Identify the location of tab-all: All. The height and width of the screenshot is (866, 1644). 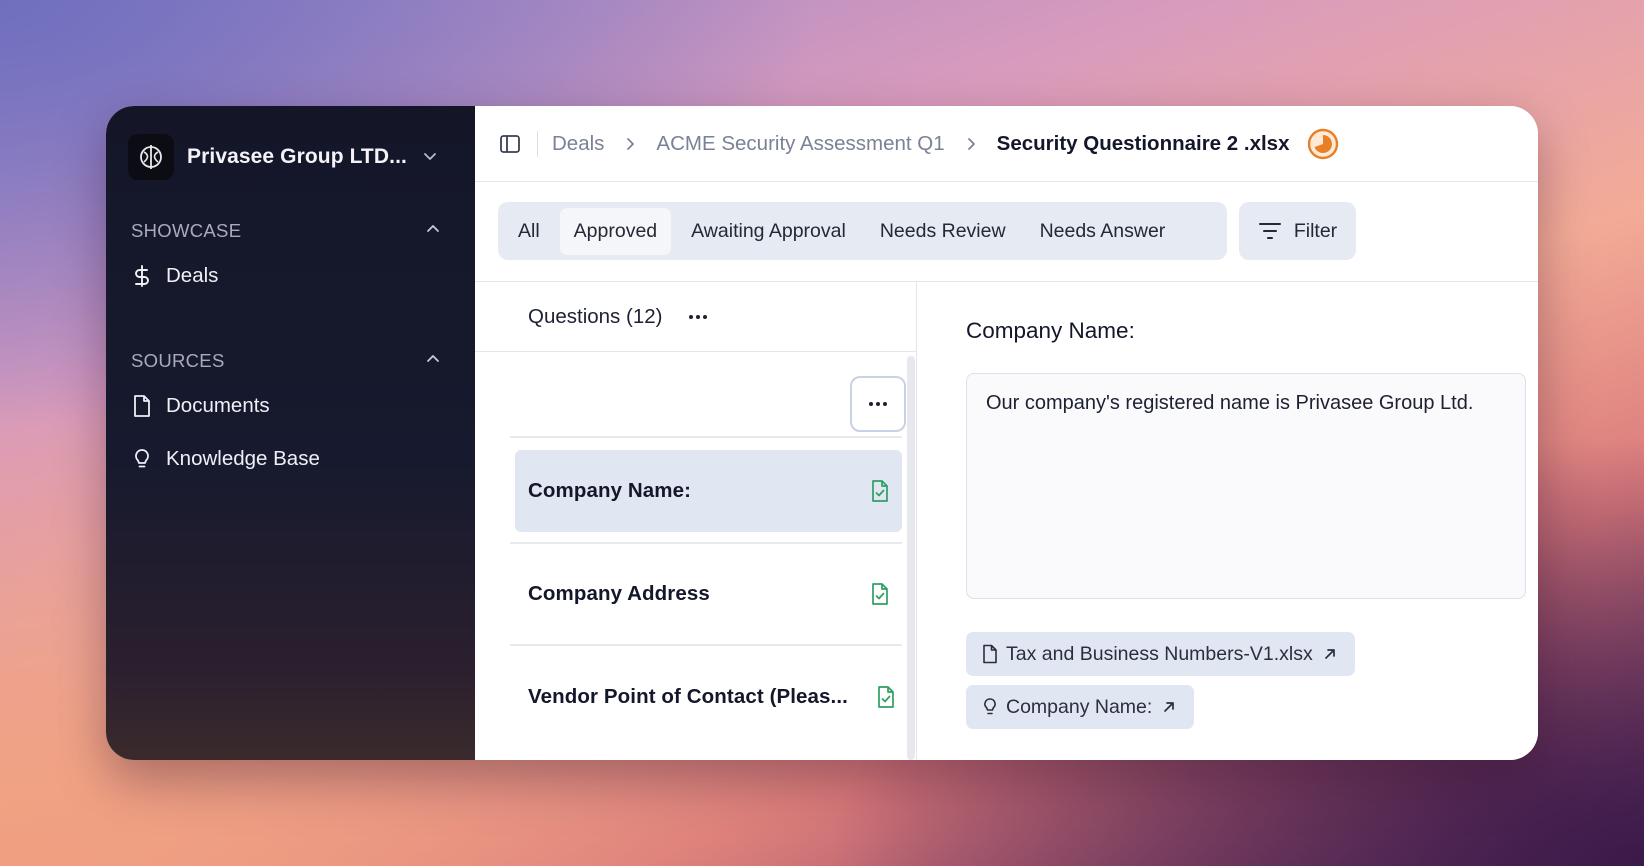
(529, 231).